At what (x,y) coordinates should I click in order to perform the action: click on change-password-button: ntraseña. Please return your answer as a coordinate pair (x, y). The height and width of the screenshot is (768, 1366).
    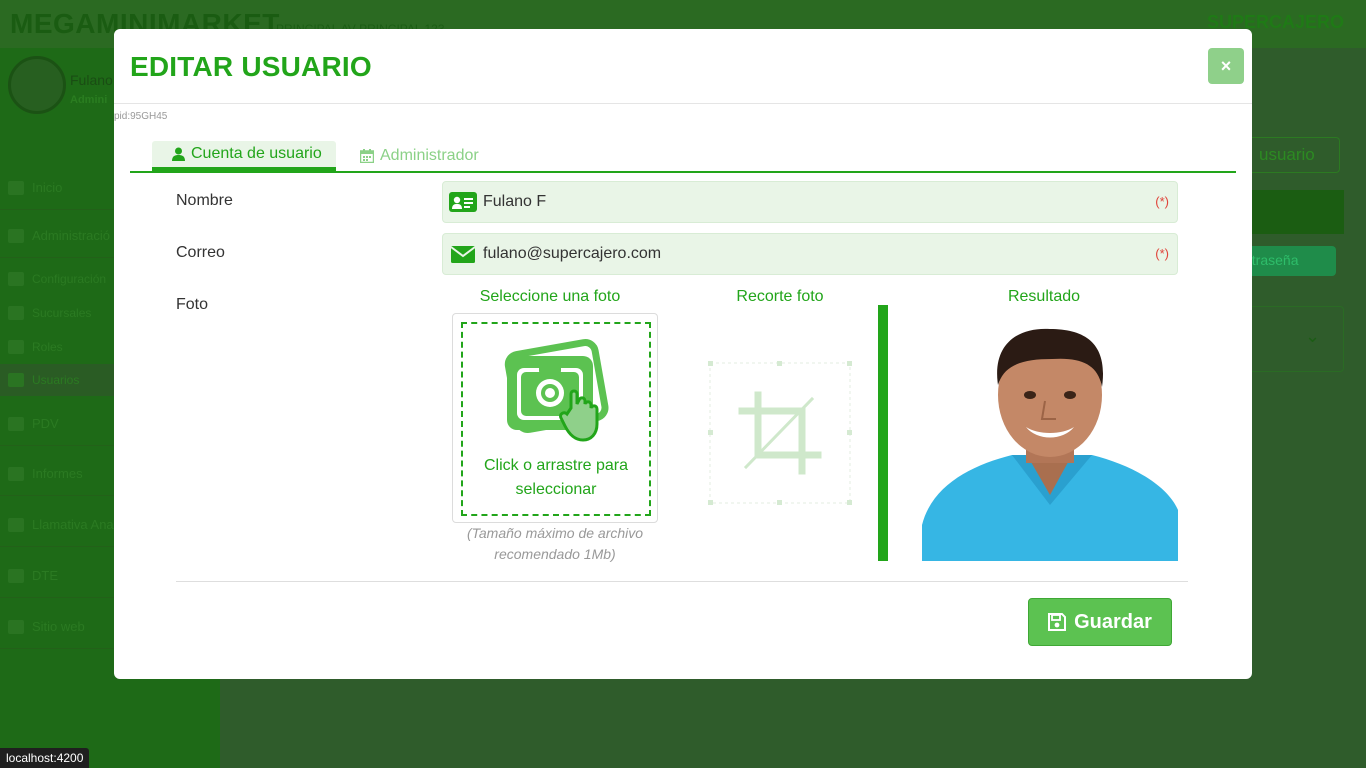
    Looking at the image, I should click on (1287, 261).